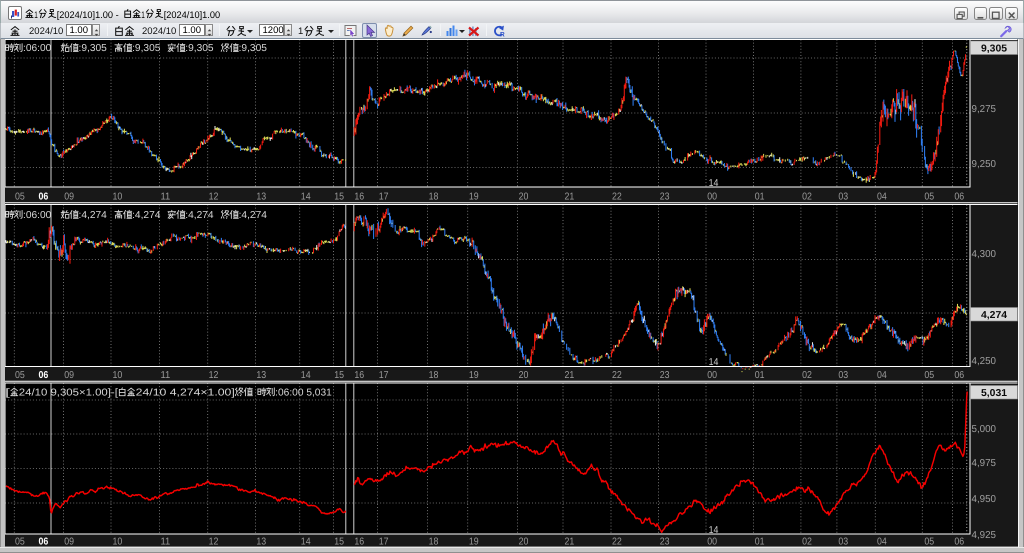  I want to click on svg-text: 24/10 9,305×1.00]-[, so click(68, 392).